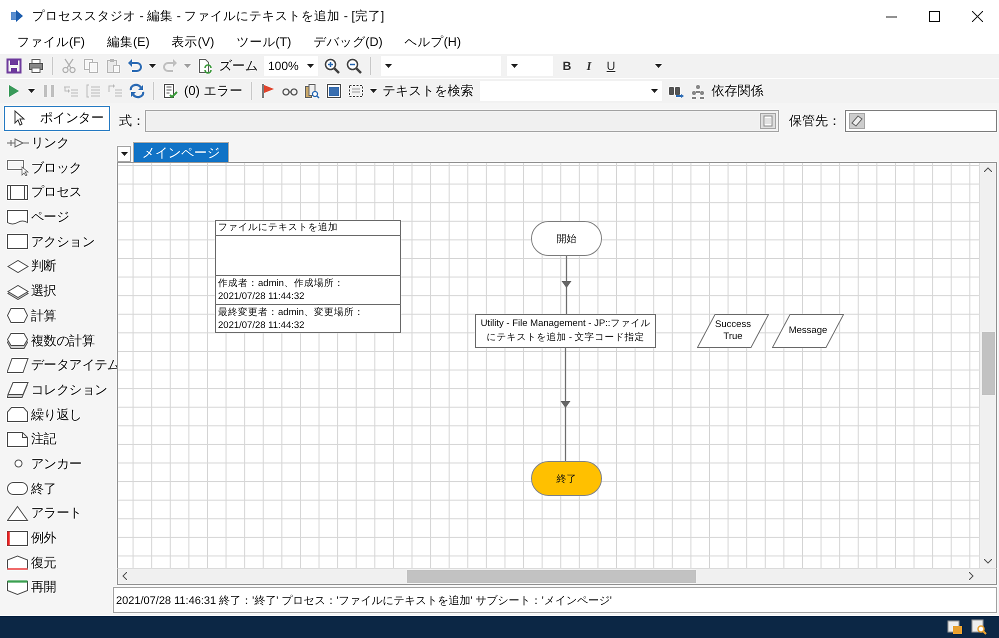 Image resolution: width=999 pixels, height=638 pixels. Describe the element at coordinates (611, 66) in the screenshot. I see `underline-button: U` at that location.